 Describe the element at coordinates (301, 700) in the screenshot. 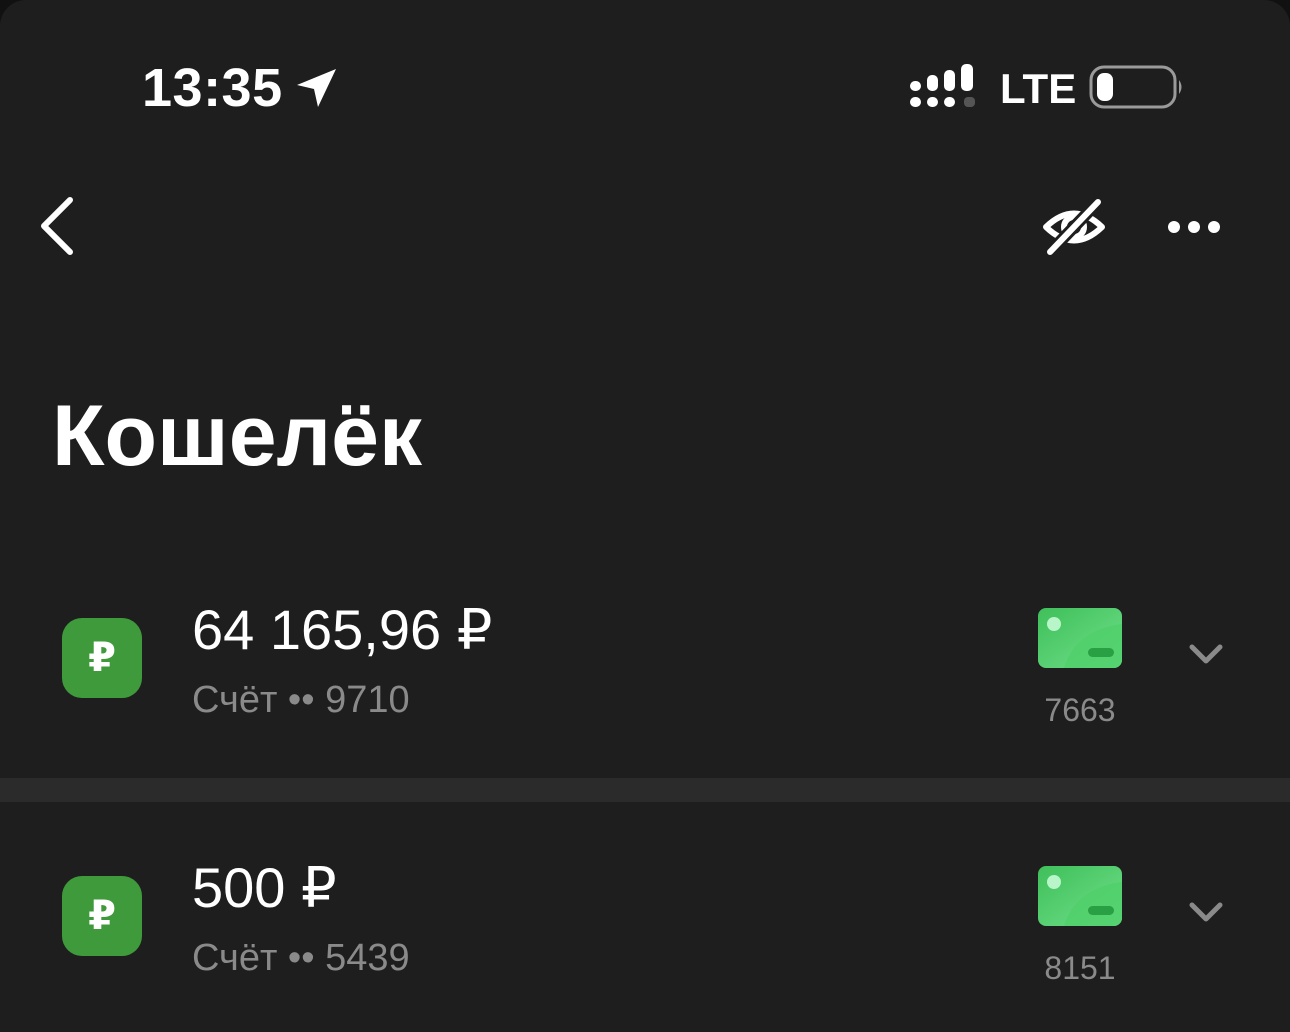

I see `account-label: Счёт •• 9710` at that location.